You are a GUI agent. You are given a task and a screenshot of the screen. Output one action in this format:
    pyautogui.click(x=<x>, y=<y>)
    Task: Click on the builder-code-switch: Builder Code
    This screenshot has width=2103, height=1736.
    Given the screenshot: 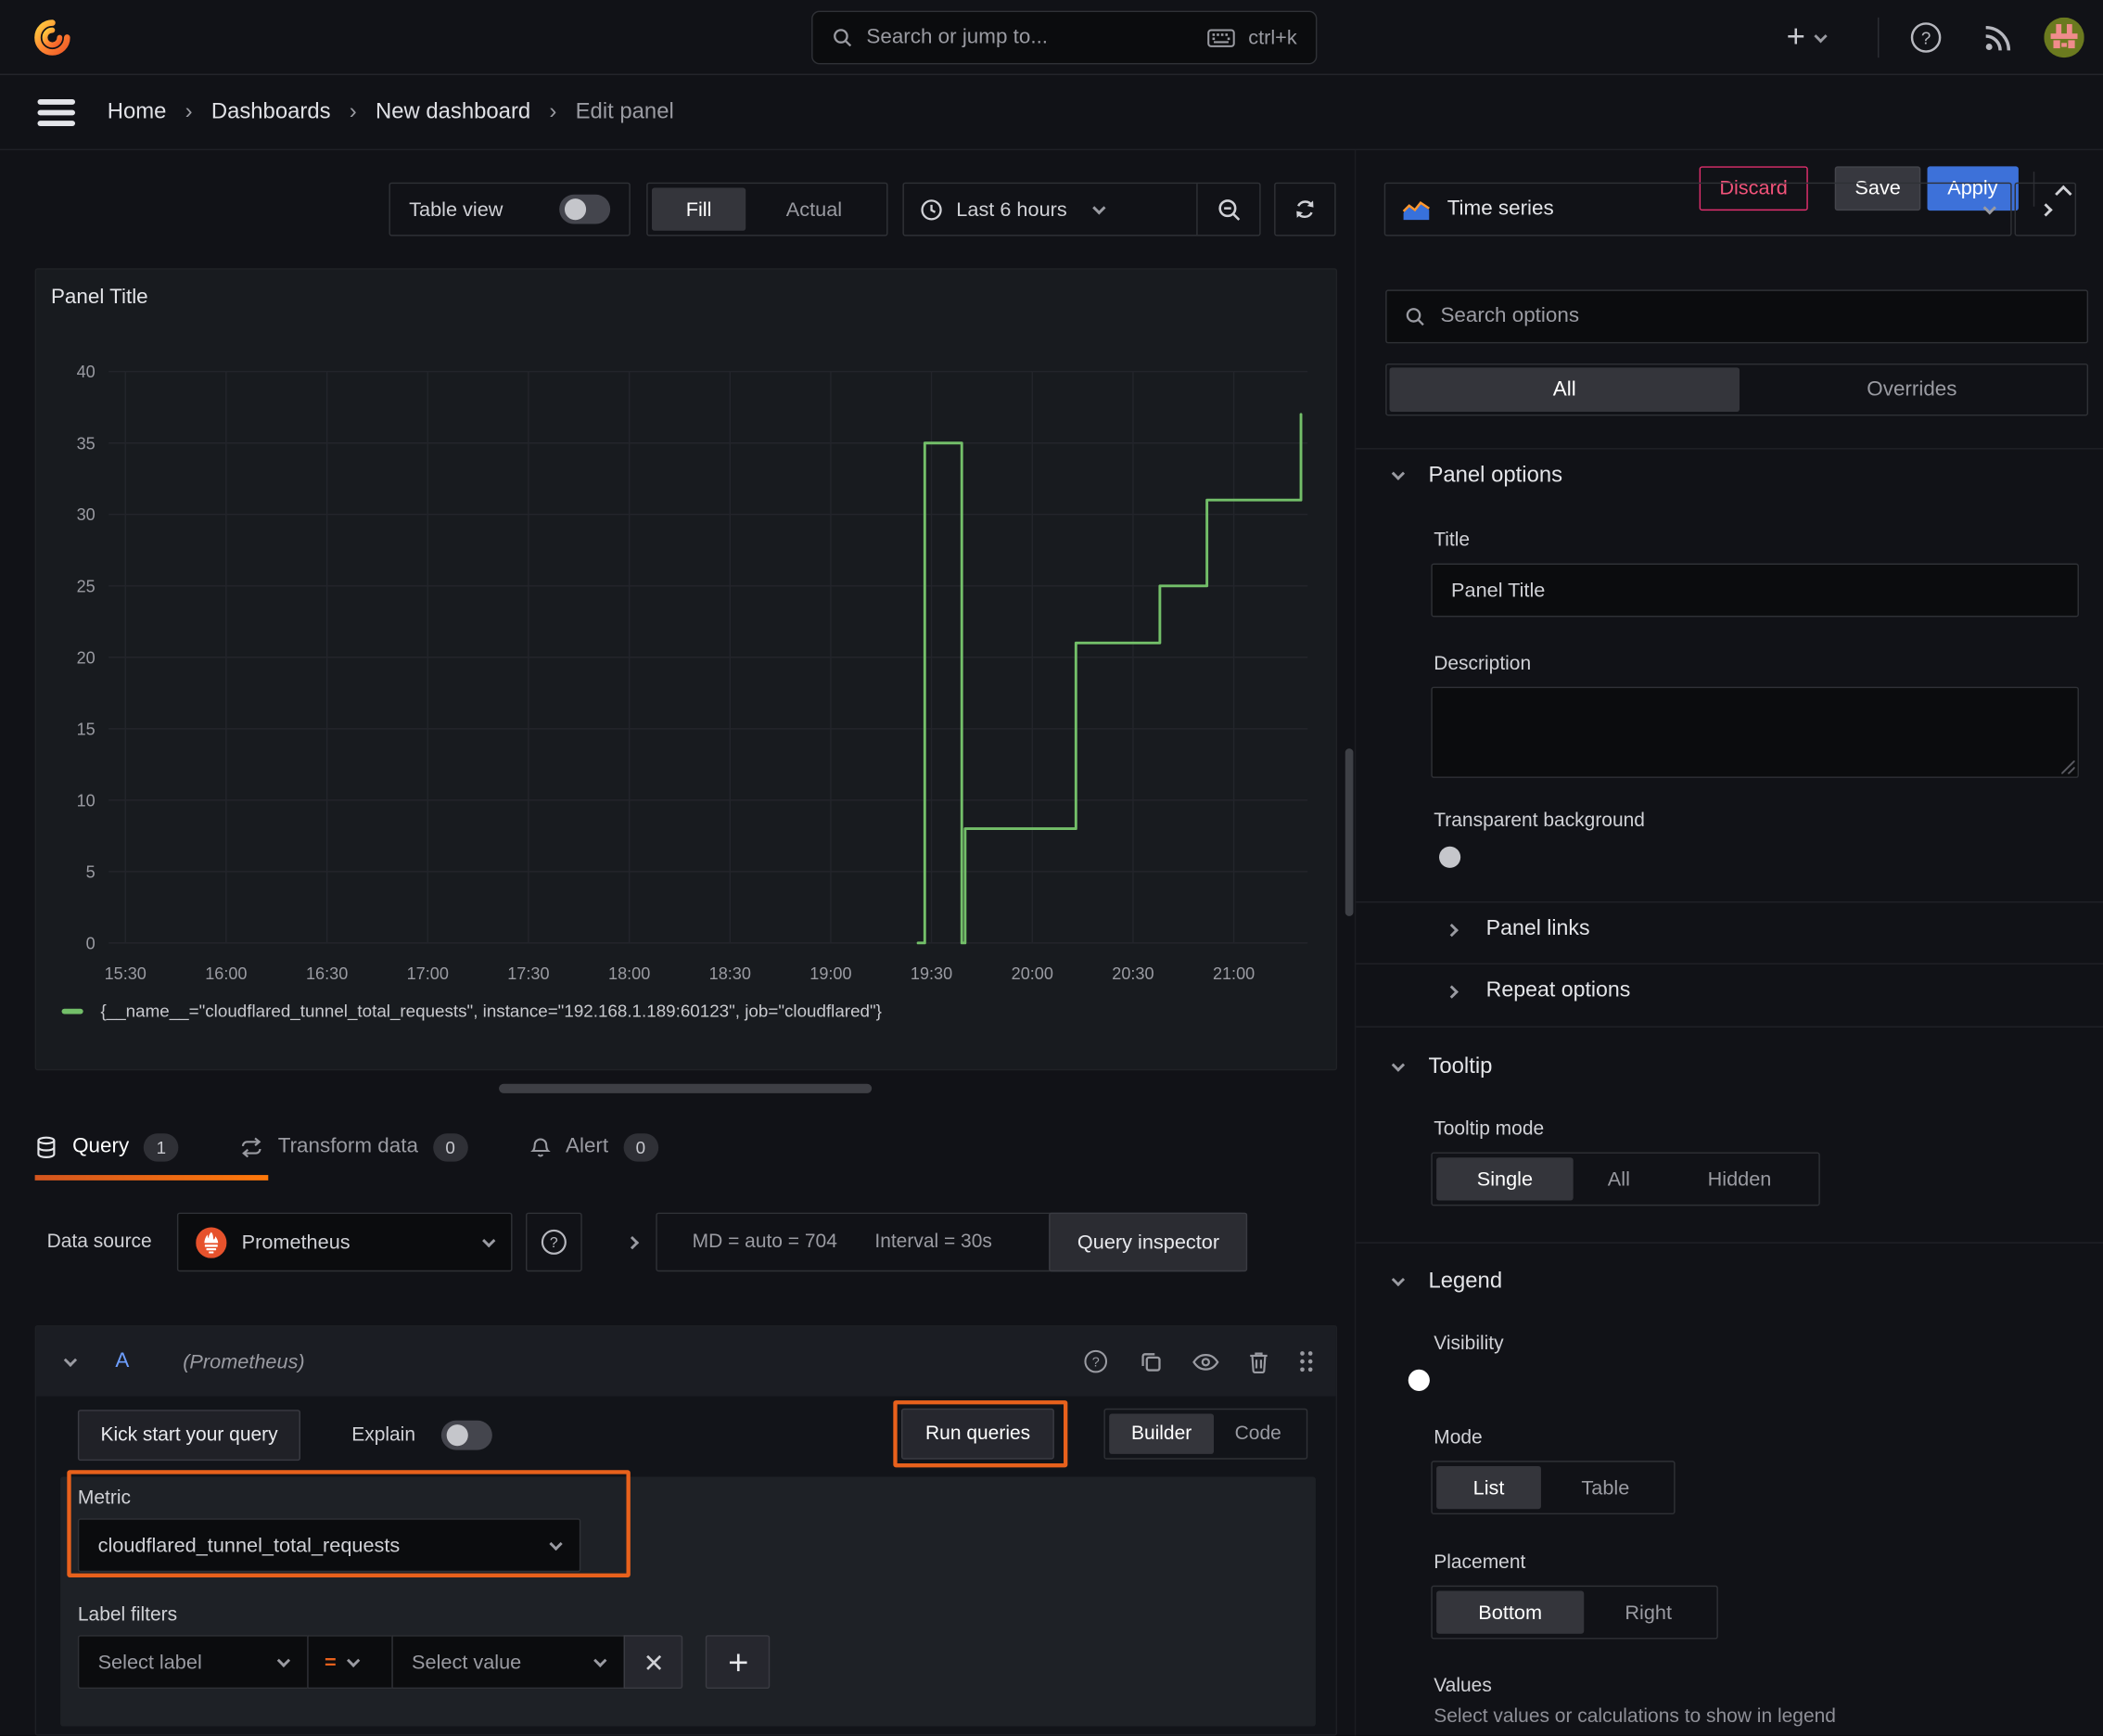 What is the action you would take?
    pyautogui.click(x=1205, y=1434)
    